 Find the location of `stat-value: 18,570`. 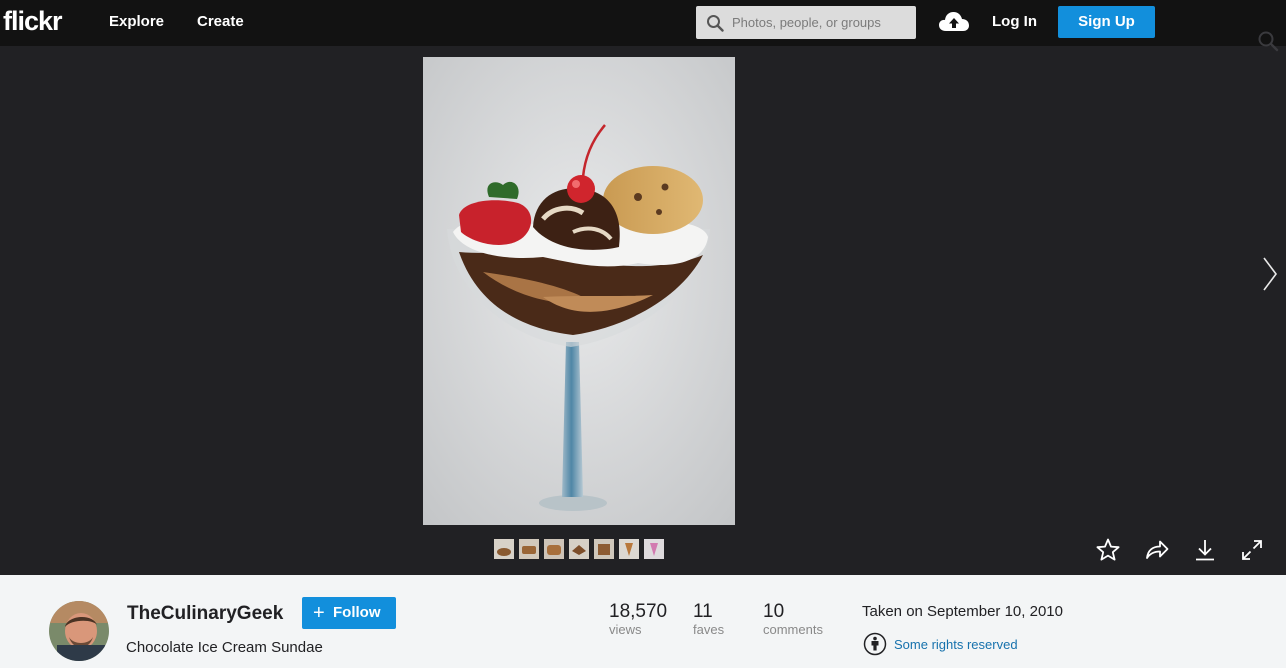

stat-value: 18,570 is located at coordinates (638, 611).